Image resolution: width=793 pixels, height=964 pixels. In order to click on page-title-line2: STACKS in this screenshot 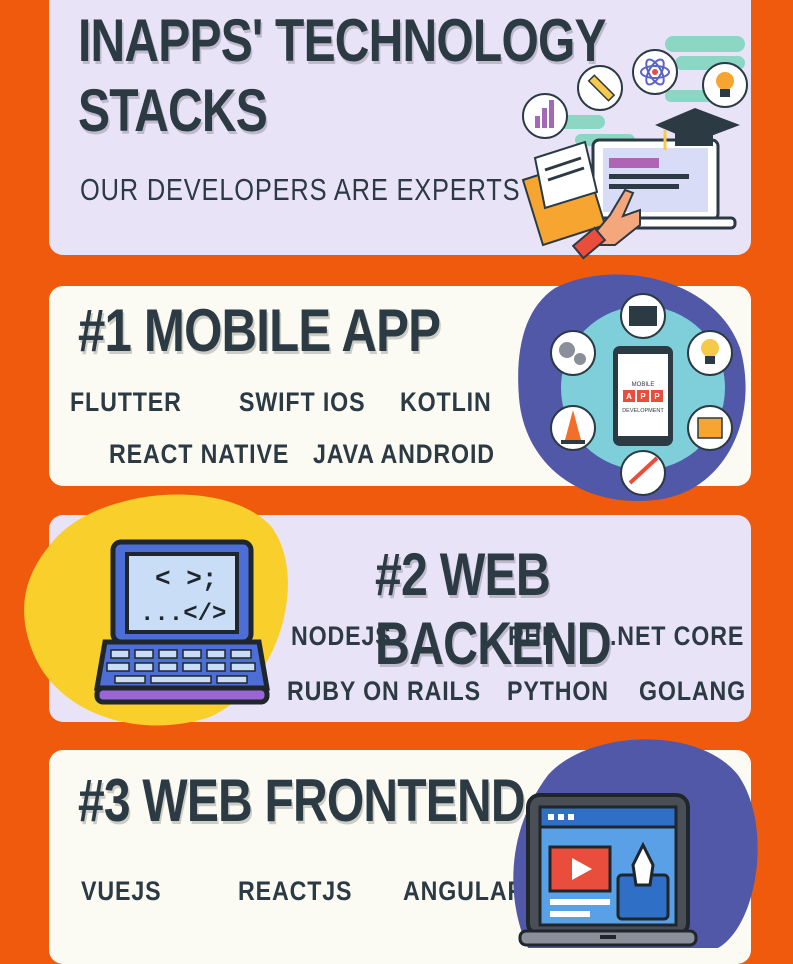, I will do `click(173, 110)`.